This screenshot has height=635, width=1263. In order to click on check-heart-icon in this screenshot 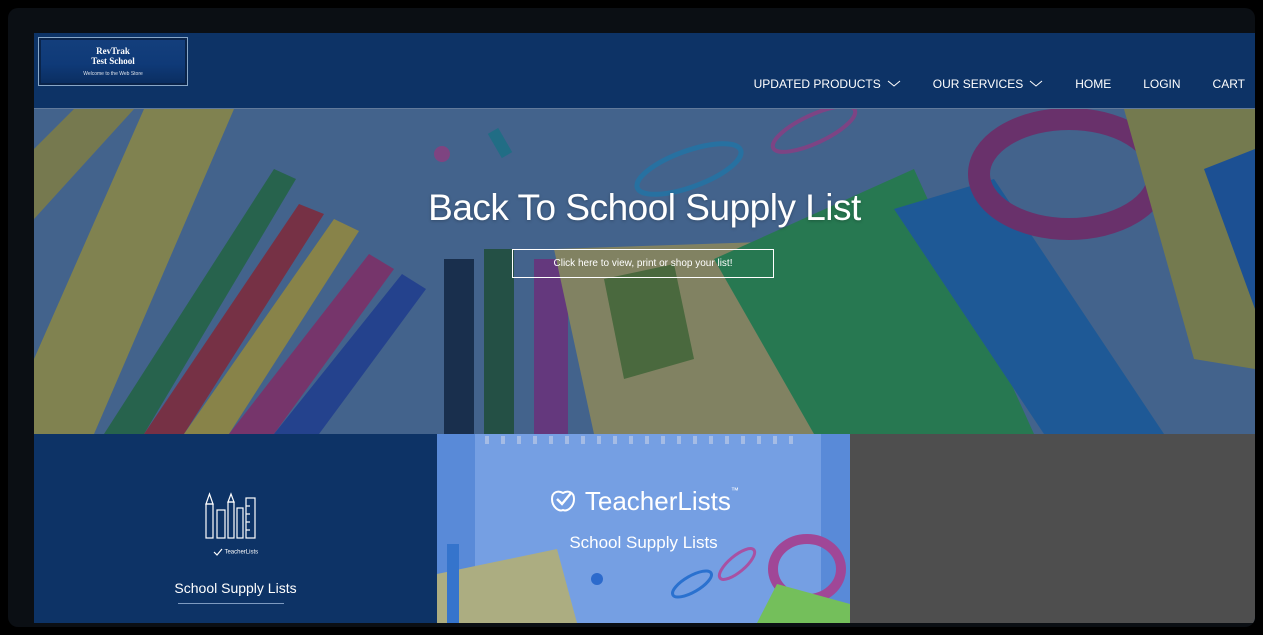, I will do `click(218, 552)`.